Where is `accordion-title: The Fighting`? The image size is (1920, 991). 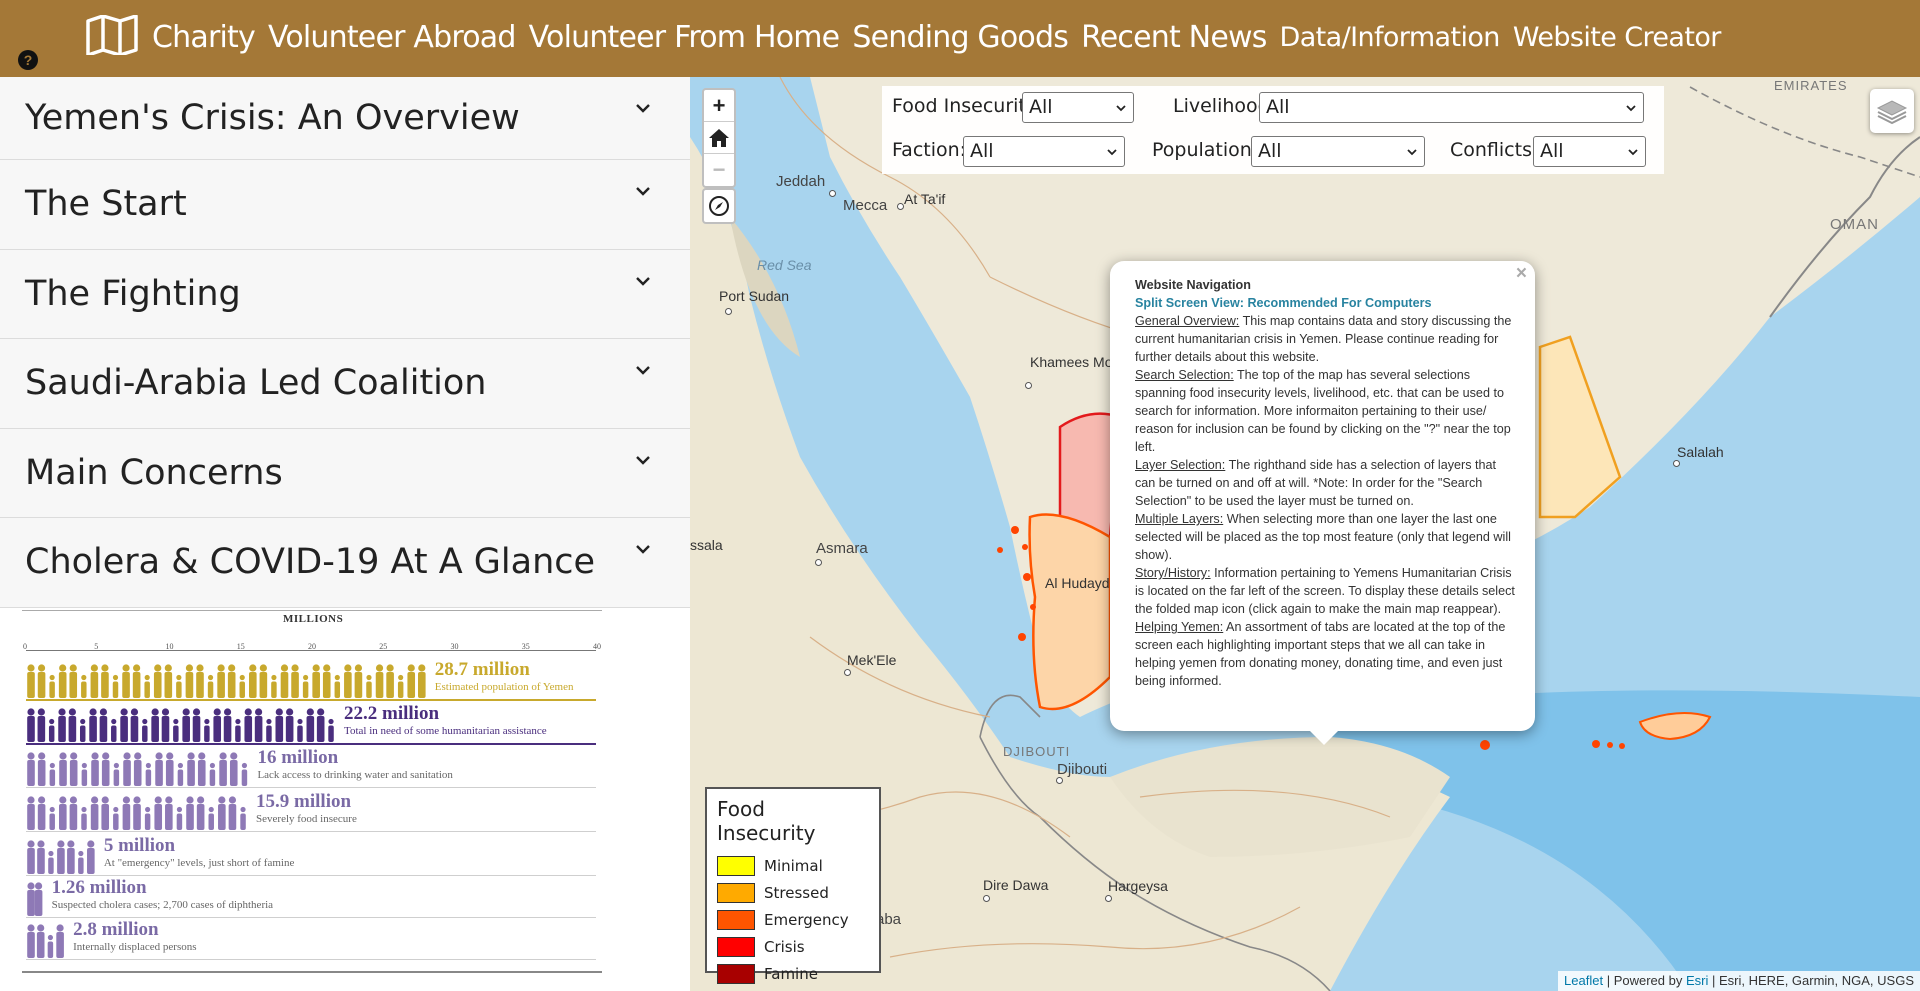 accordion-title: The Fighting is located at coordinates (133, 293).